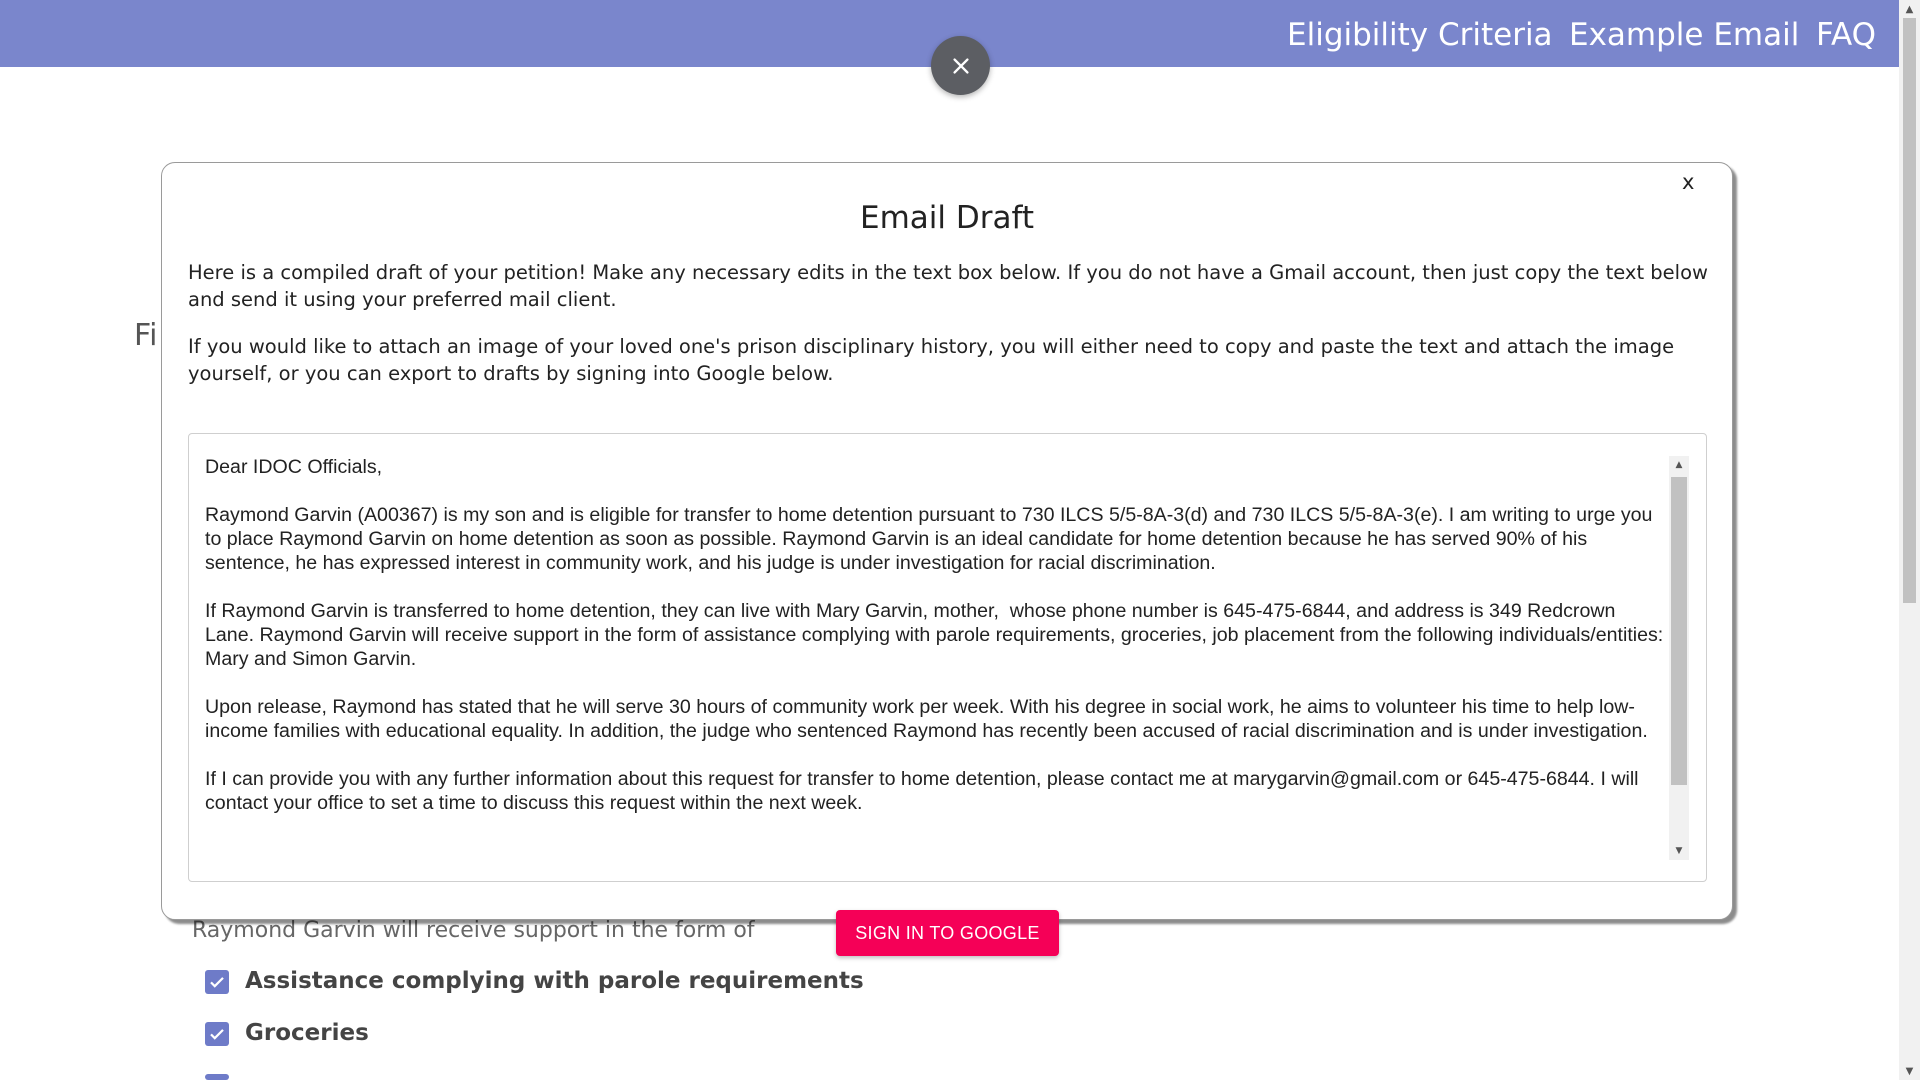  I want to click on modal-title: Email Draft, so click(947, 218).